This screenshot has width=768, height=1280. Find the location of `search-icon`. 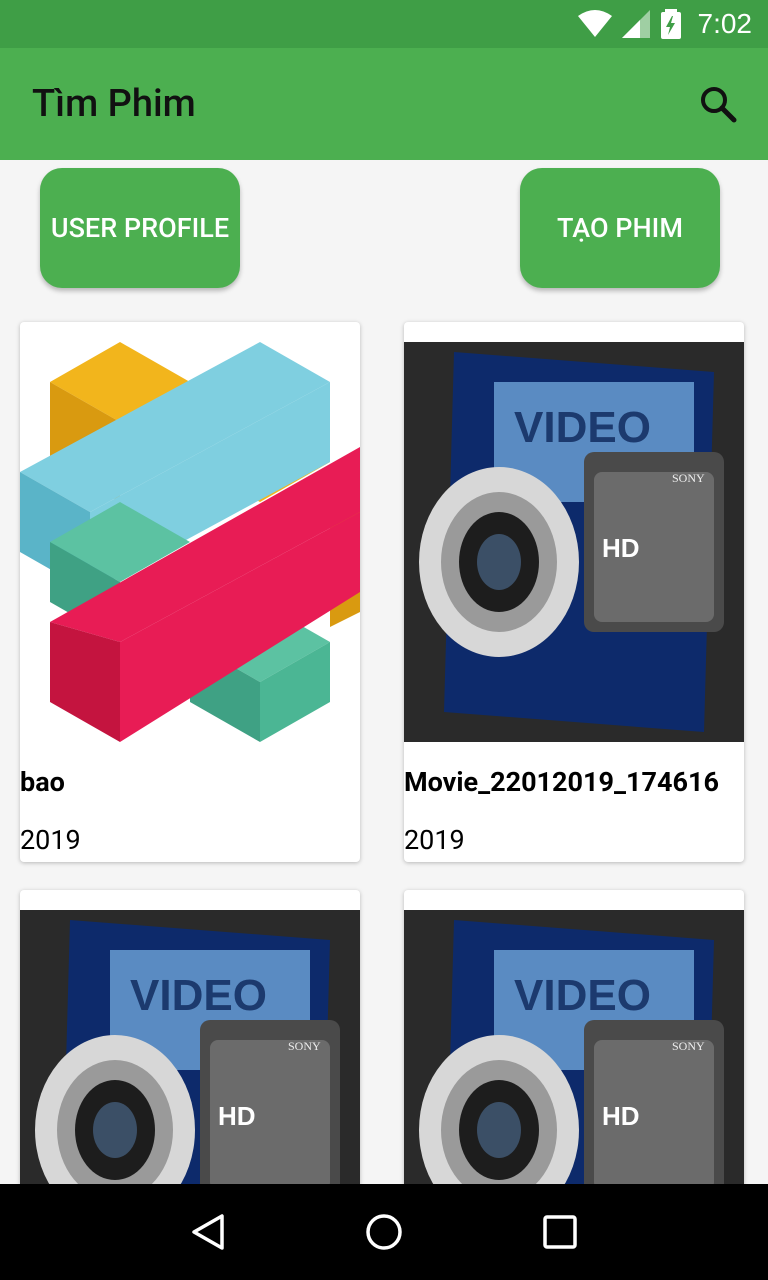

search-icon is located at coordinates (719, 105).